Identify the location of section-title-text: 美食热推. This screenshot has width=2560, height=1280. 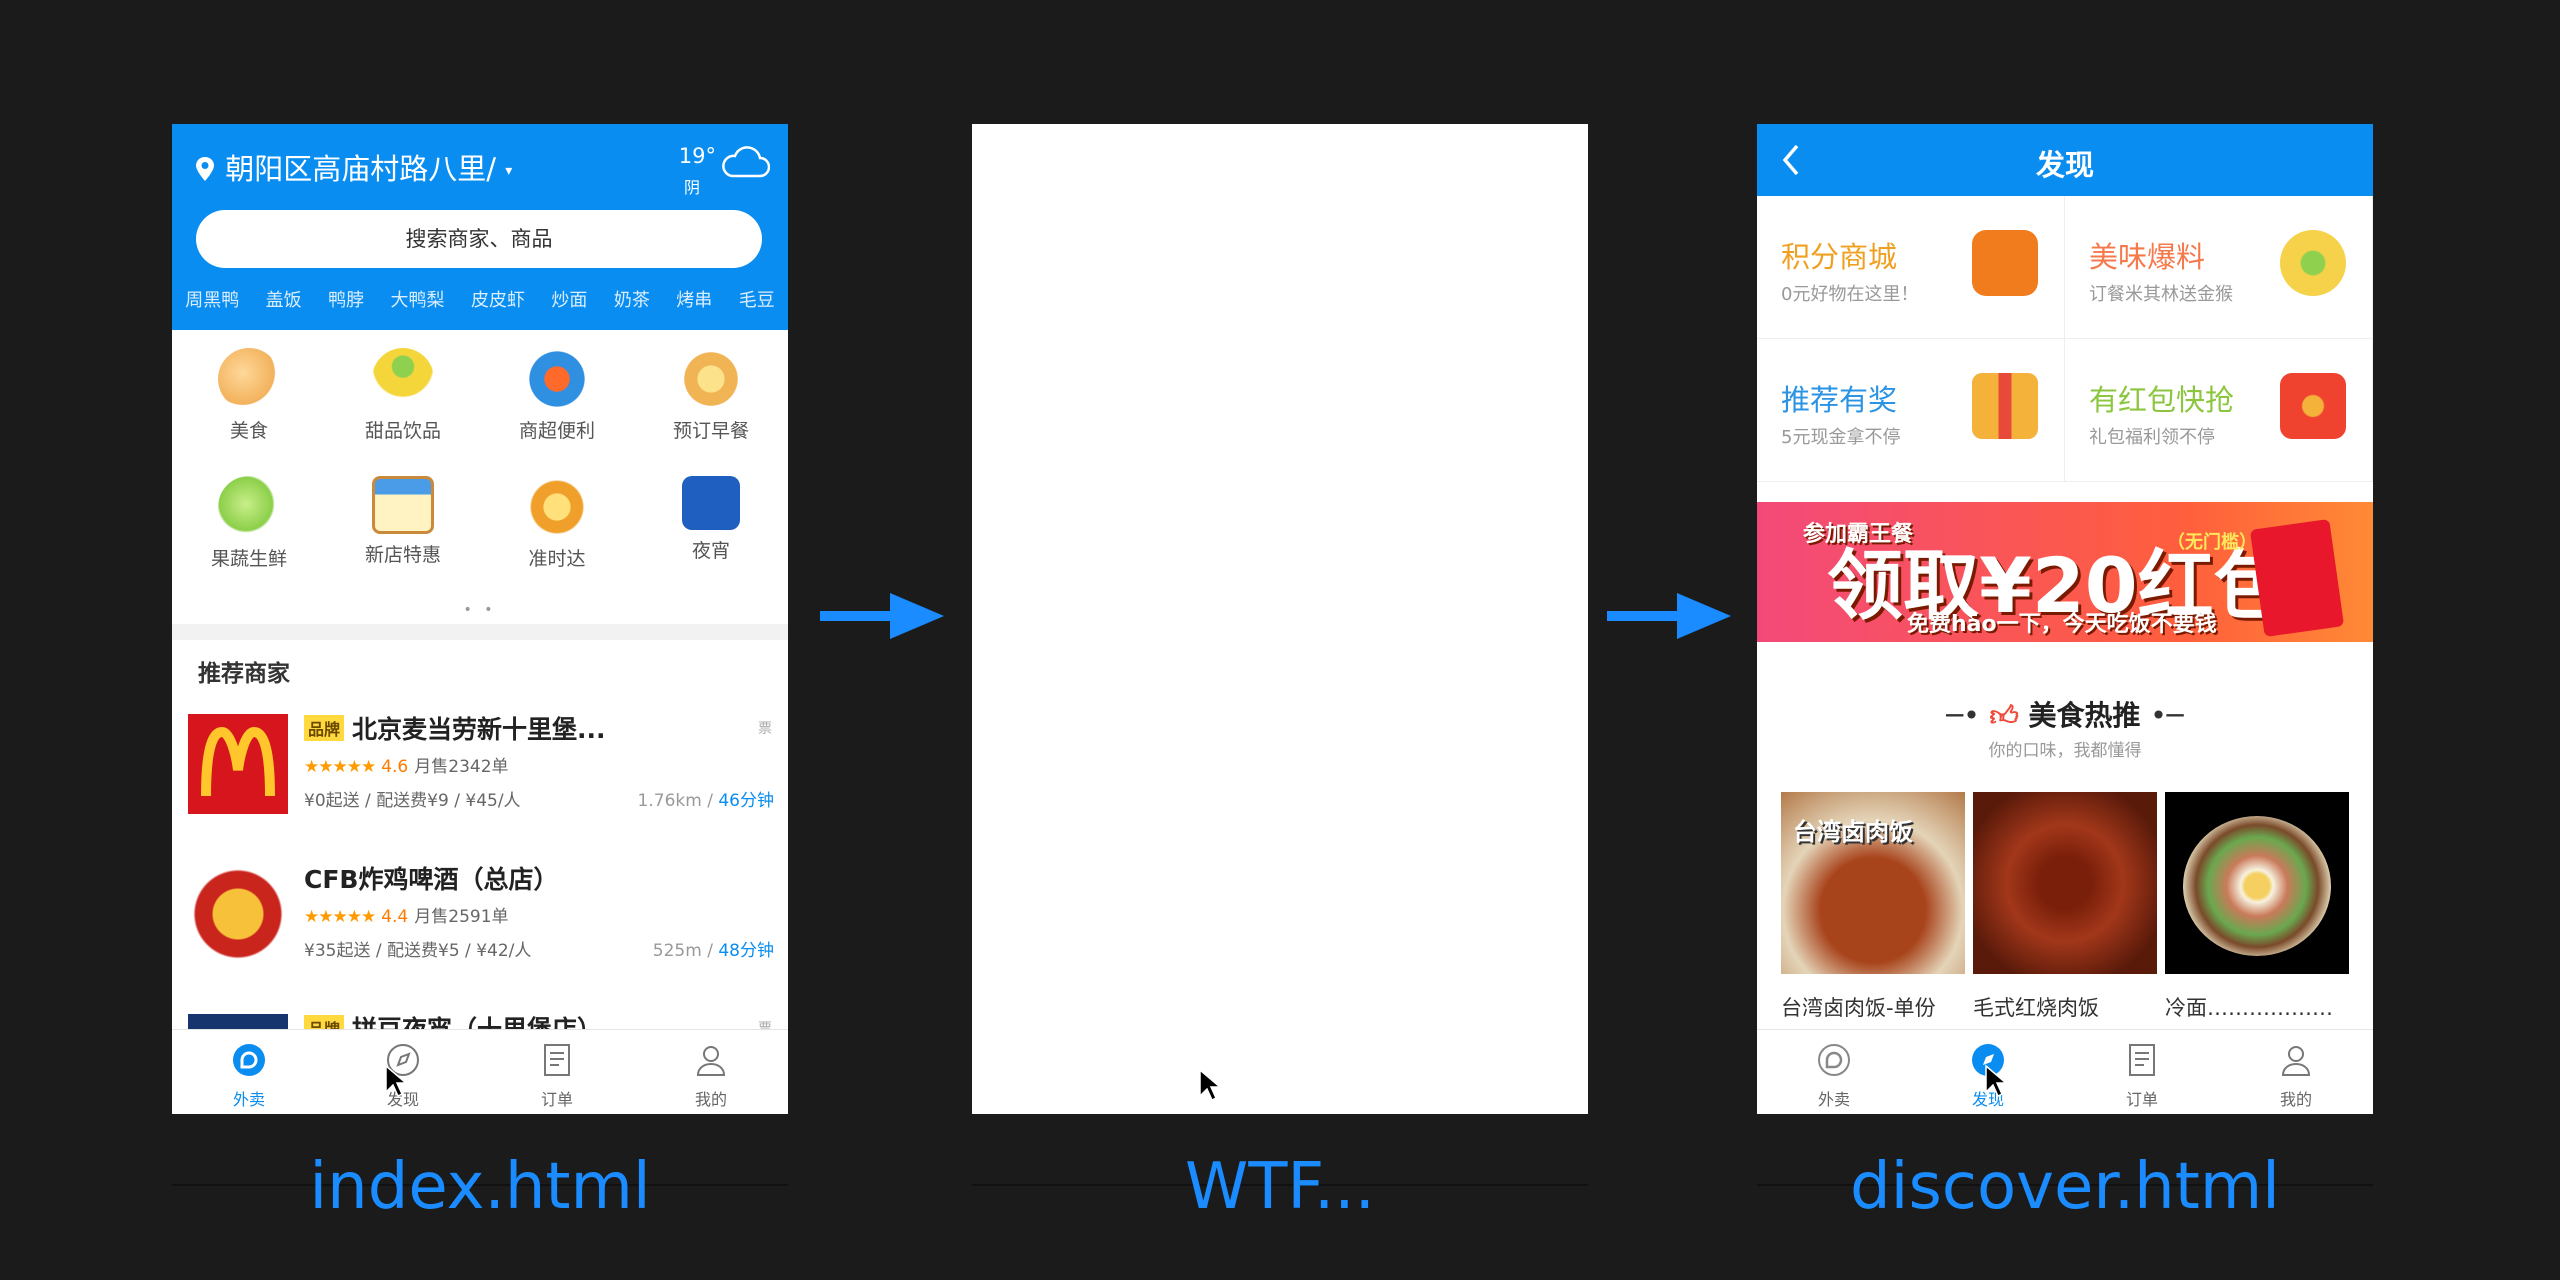
(2084, 715).